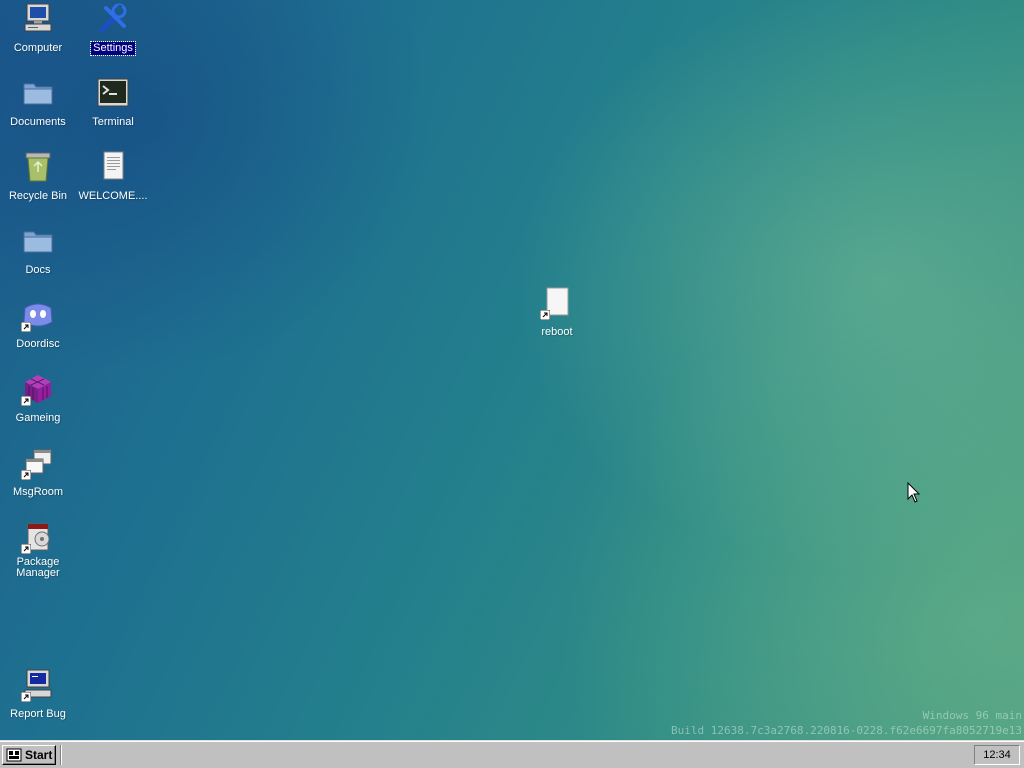  What do you see at coordinates (113, 48) in the screenshot?
I see `desktop-icon-label: Settings` at bounding box center [113, 48].